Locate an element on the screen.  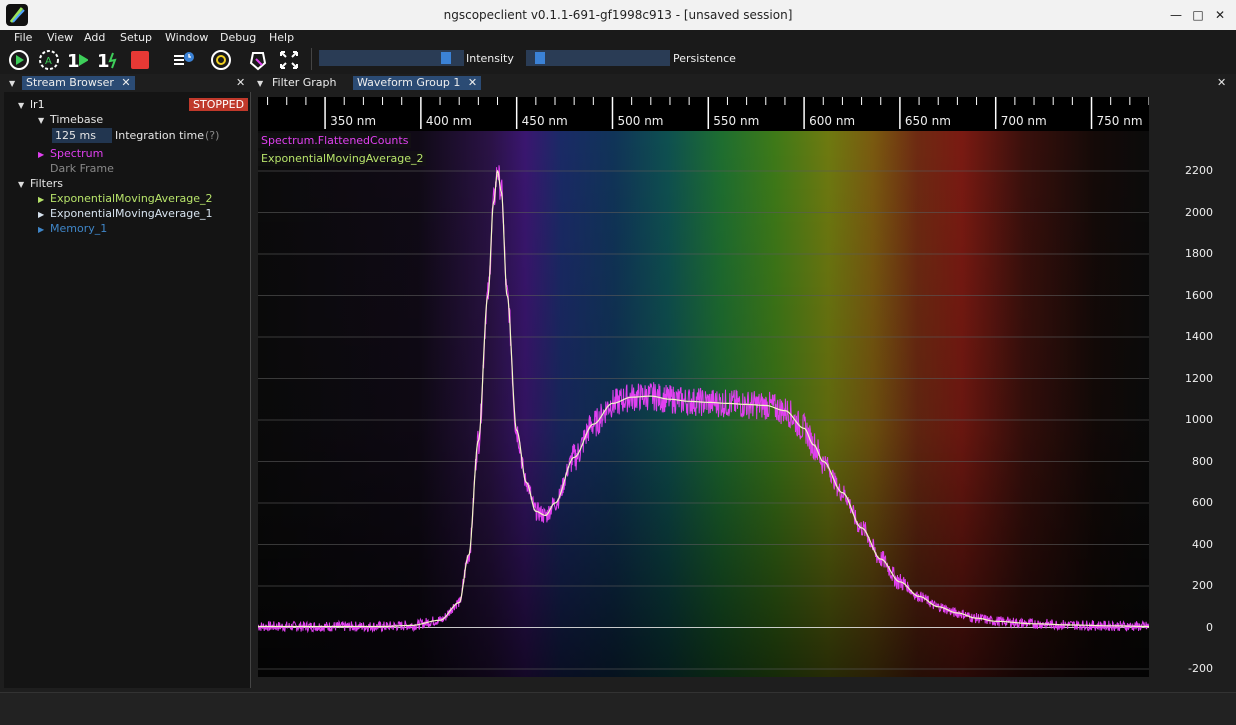
status-badge: STOPPED is located at coordinates (219, 104).